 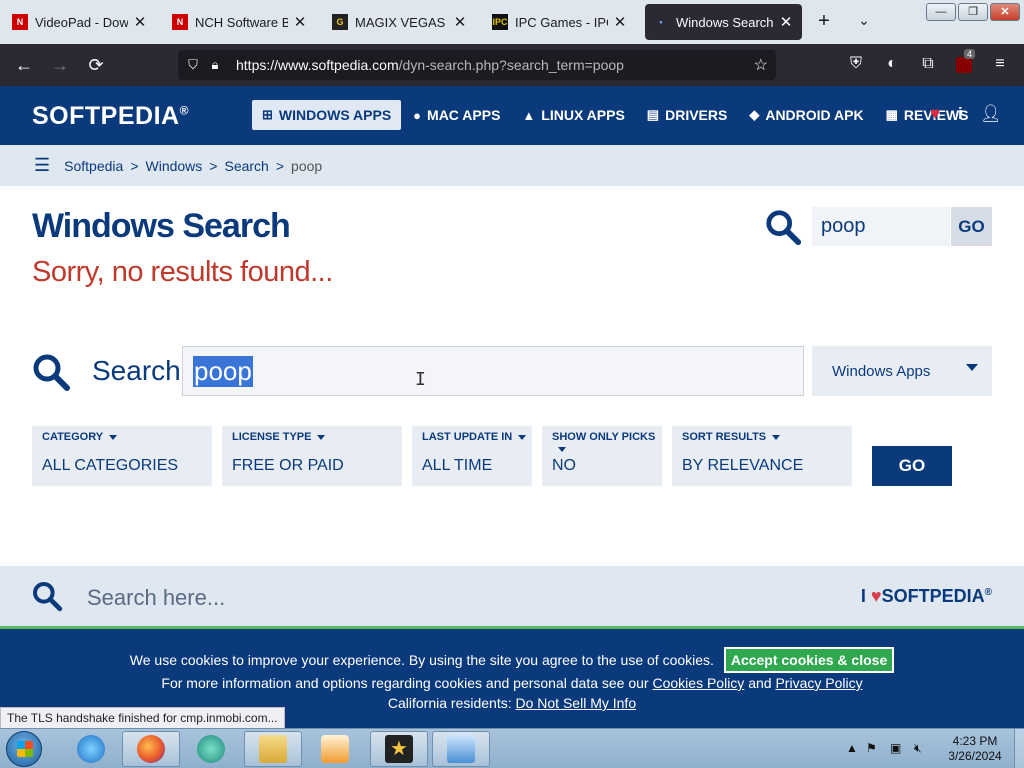 I want to click on show-hidden-icons: ▲, so click(x=852, y=748).